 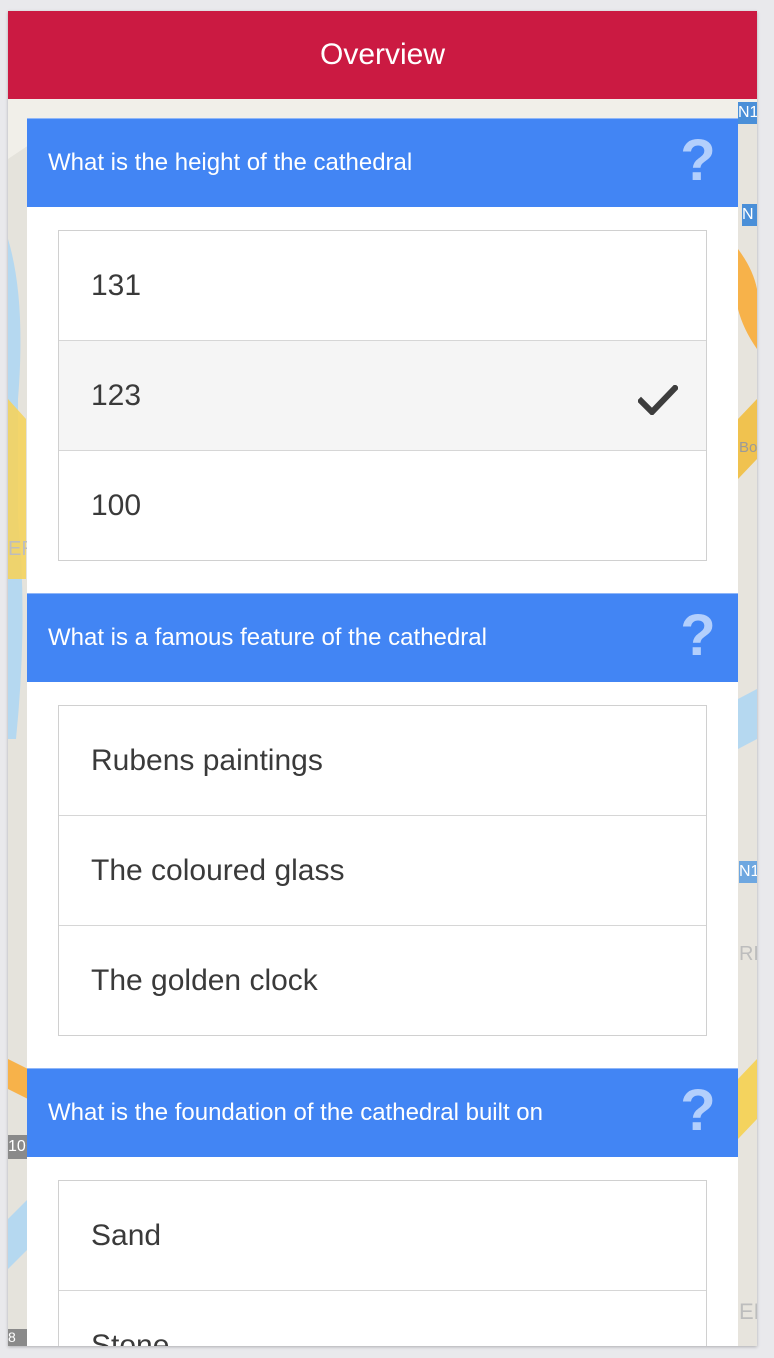 I want to click on map-label: RE, so click(x=748, y=954).